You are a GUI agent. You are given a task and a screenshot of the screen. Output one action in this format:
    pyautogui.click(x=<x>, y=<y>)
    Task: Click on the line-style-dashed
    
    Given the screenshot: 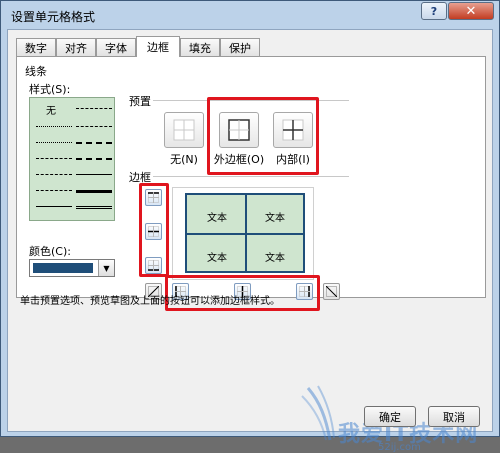 What is the action you would take?
    pyautogui.click(x=54, y=158)
    